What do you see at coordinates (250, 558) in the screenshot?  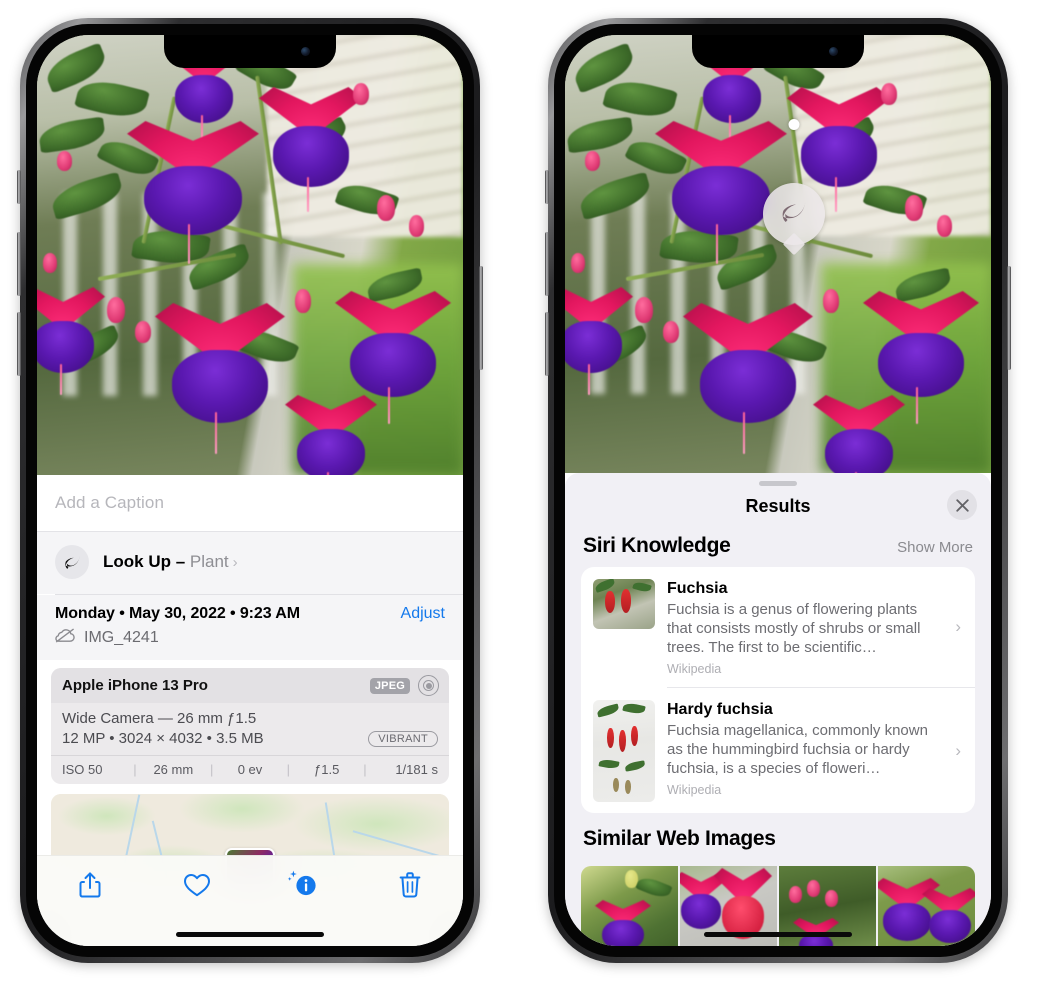 I see `look-up-row: ✦ ✦ Look Up – Plant ›` at bounding box center [250, 558].